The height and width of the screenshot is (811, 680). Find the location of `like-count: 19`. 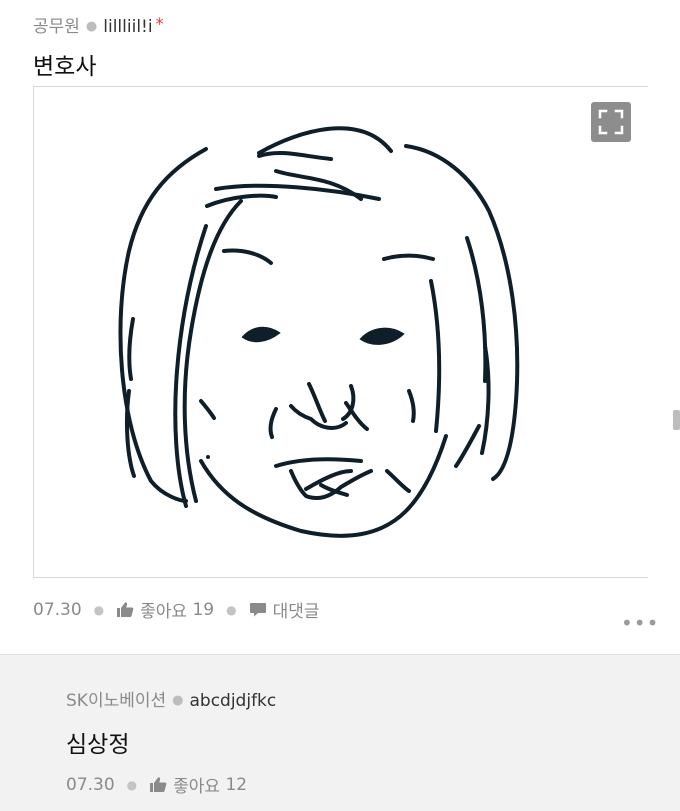

like-count: 19 is located at coordinates (203, 609).